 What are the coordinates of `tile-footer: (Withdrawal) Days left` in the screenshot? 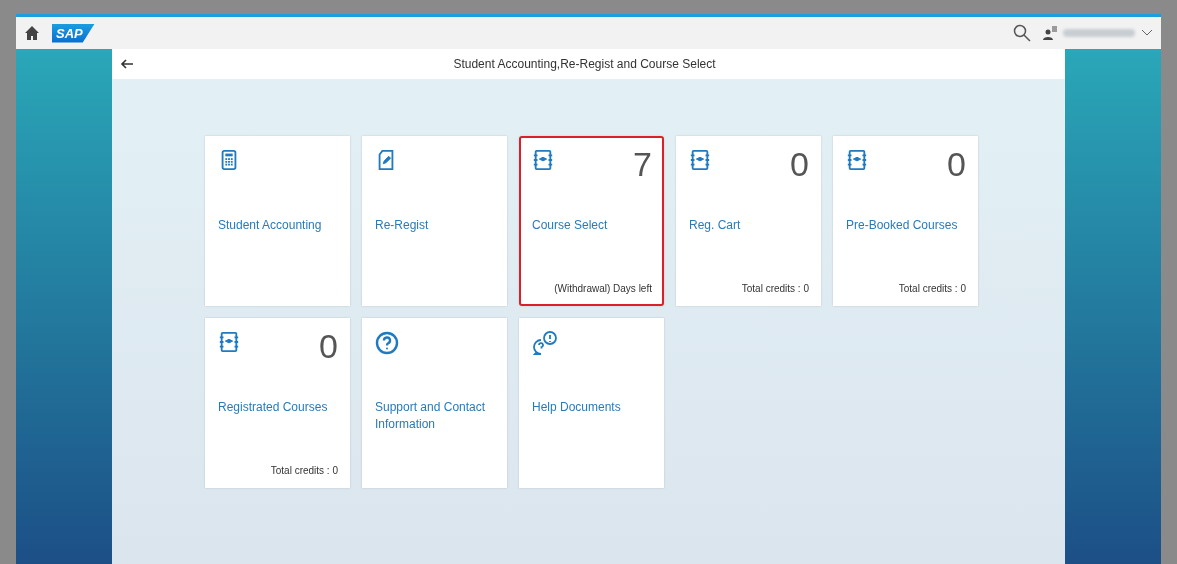 It's located at (592, 288).